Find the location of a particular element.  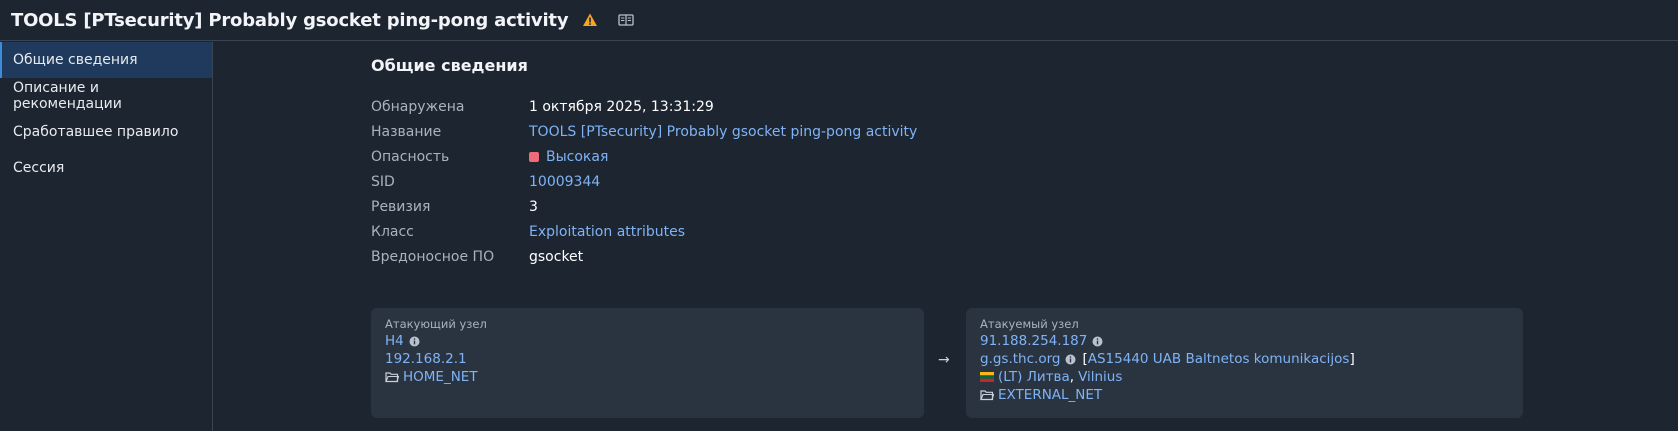

prop-label: Опасность is located at coordinates (410, 156).